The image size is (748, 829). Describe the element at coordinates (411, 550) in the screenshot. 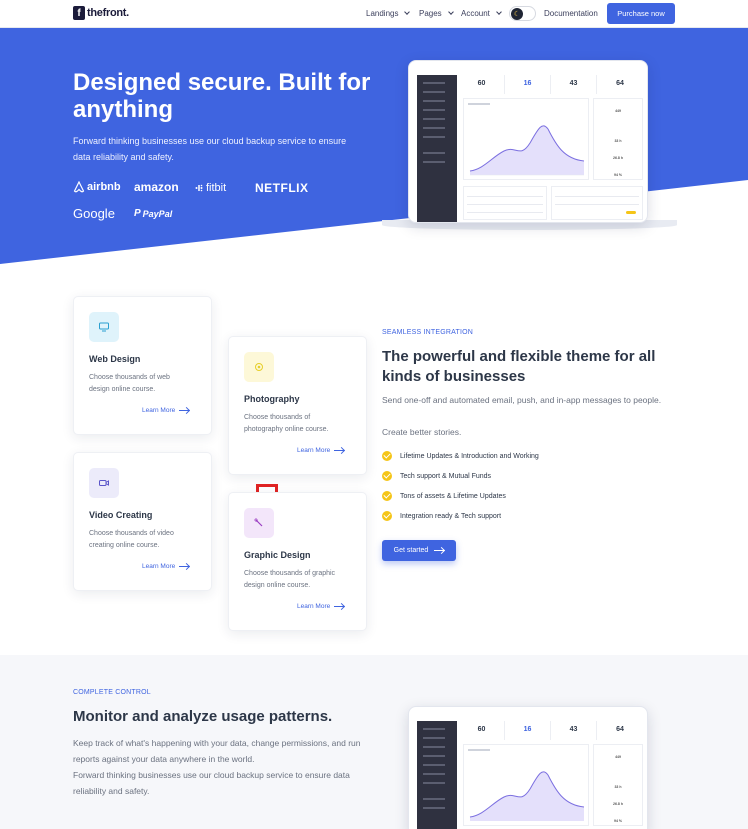

I see `get-started-label: Get started` at that location.